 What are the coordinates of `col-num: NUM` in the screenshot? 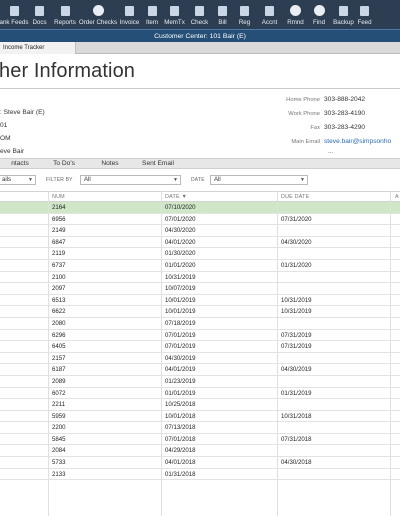 It's located at (58, 197).